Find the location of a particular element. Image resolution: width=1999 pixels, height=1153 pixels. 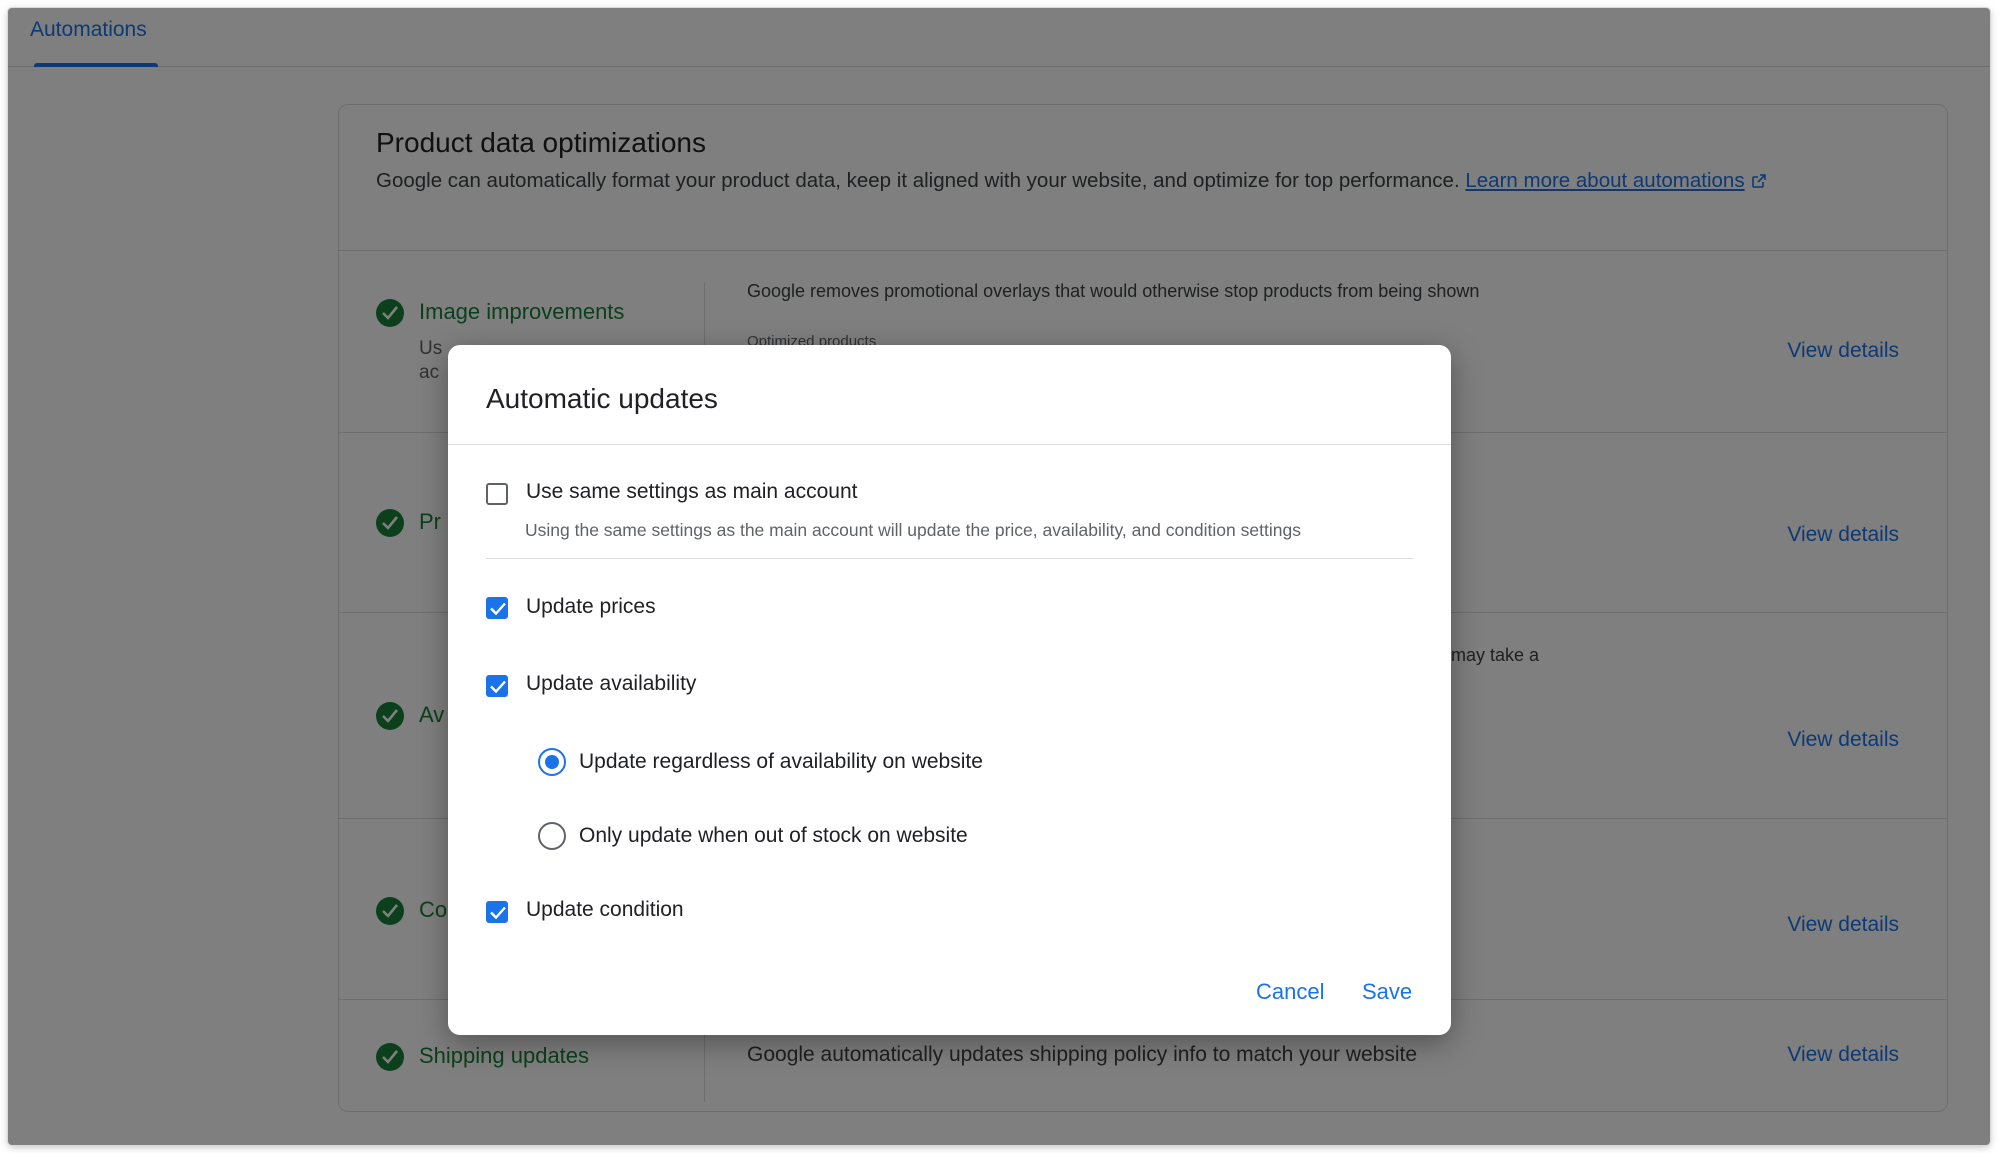

update-condition-label: Update condition is located at coordinates (605, 909).